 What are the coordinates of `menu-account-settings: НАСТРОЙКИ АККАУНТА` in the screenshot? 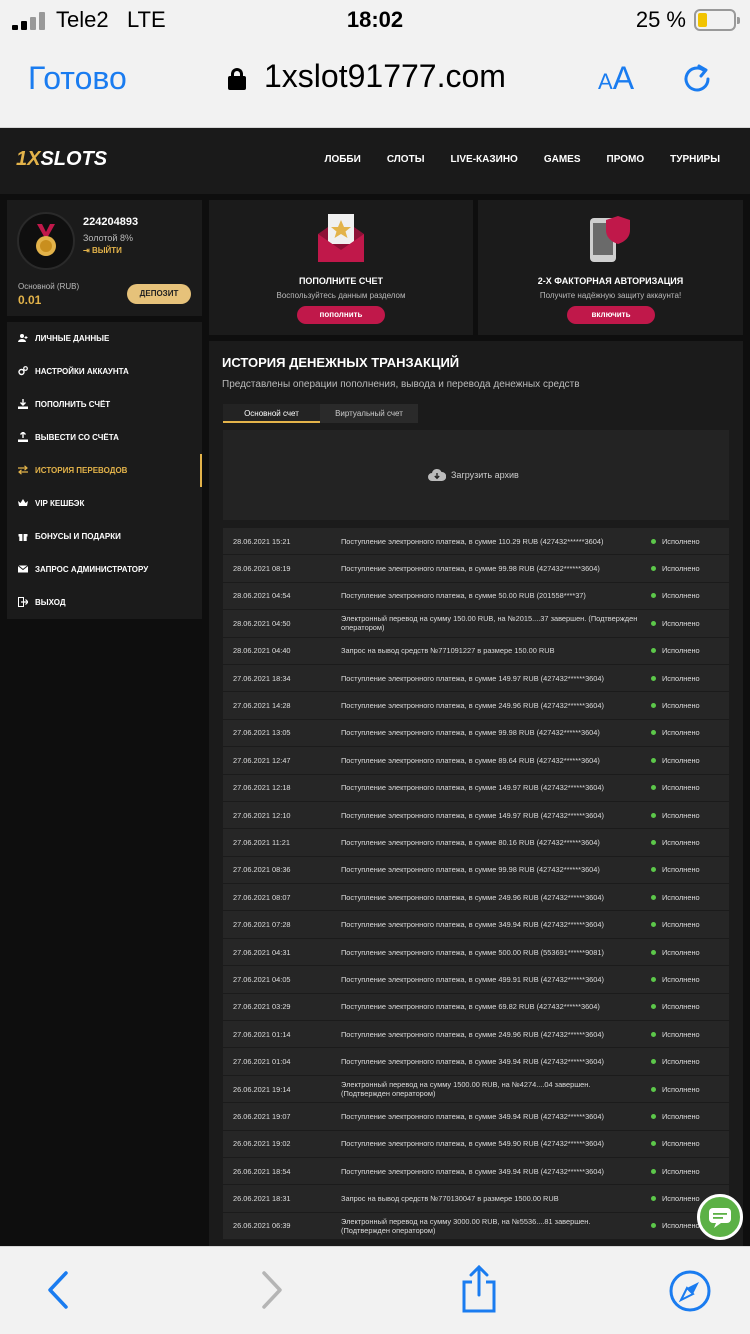 It's located at (104, 371).